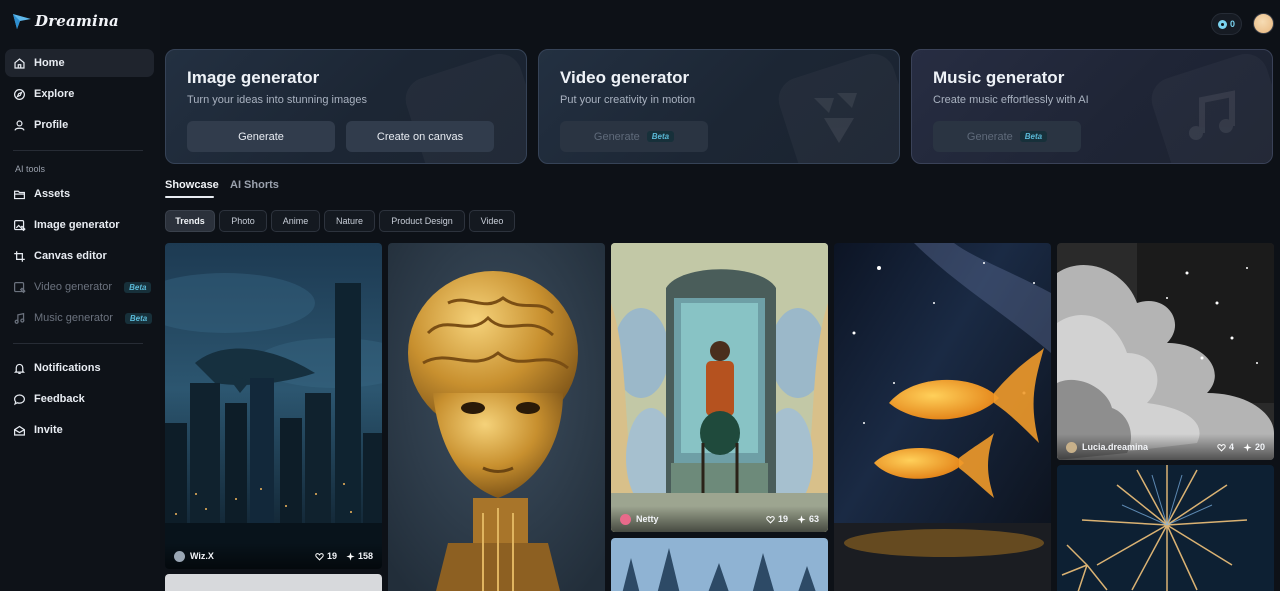 This screenshot has width=1280, height=591. I want to click on like-count: 19, so click(331, 556).